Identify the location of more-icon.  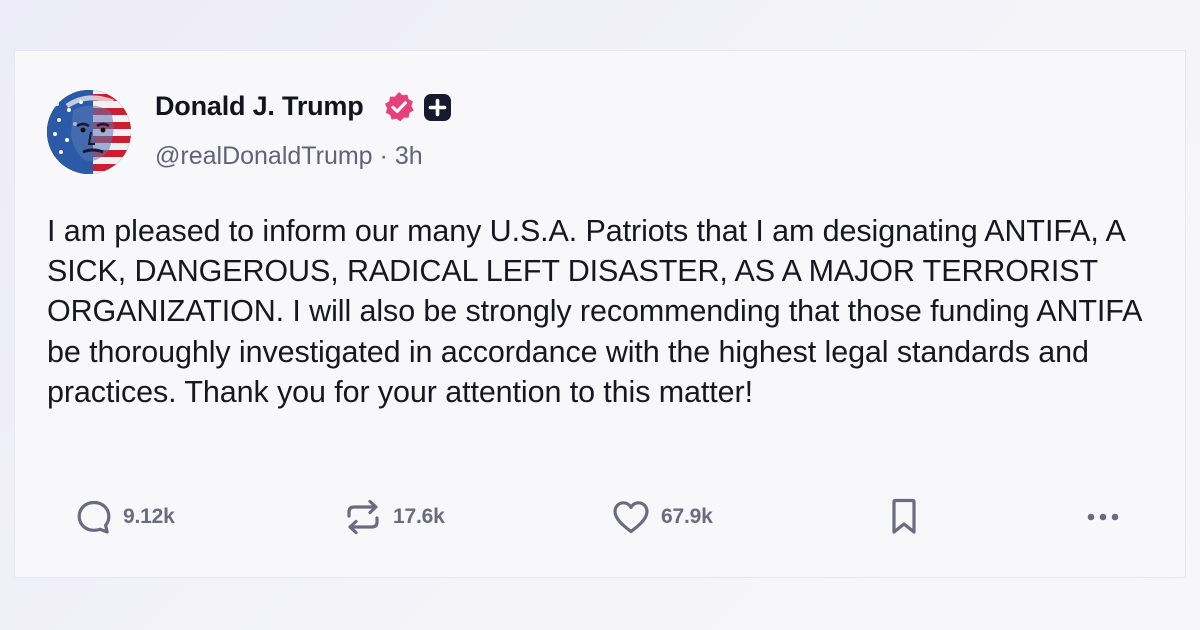
(1103, 517).